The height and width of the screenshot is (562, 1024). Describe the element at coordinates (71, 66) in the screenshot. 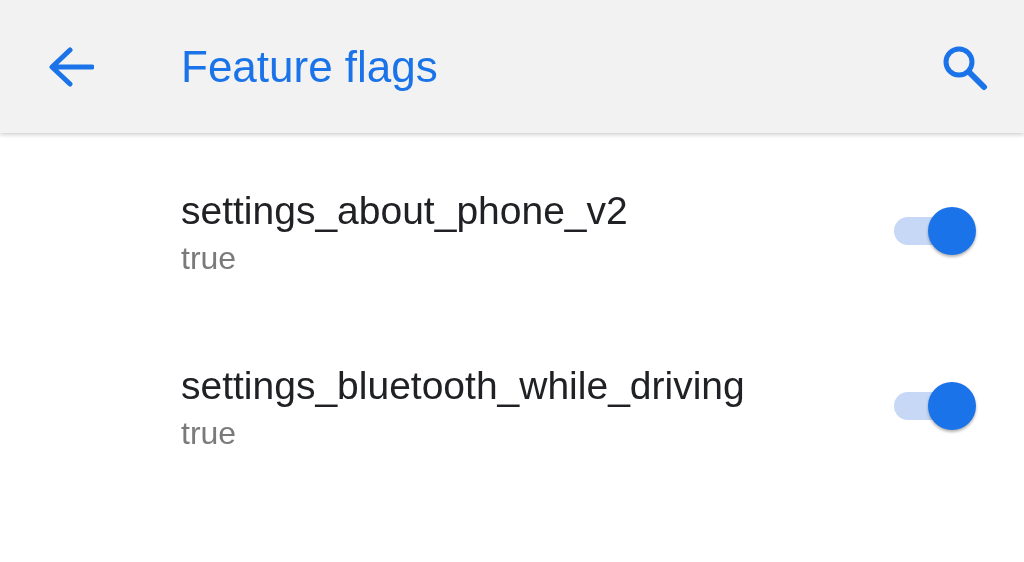

I see `back-arrow-icon` at that location.